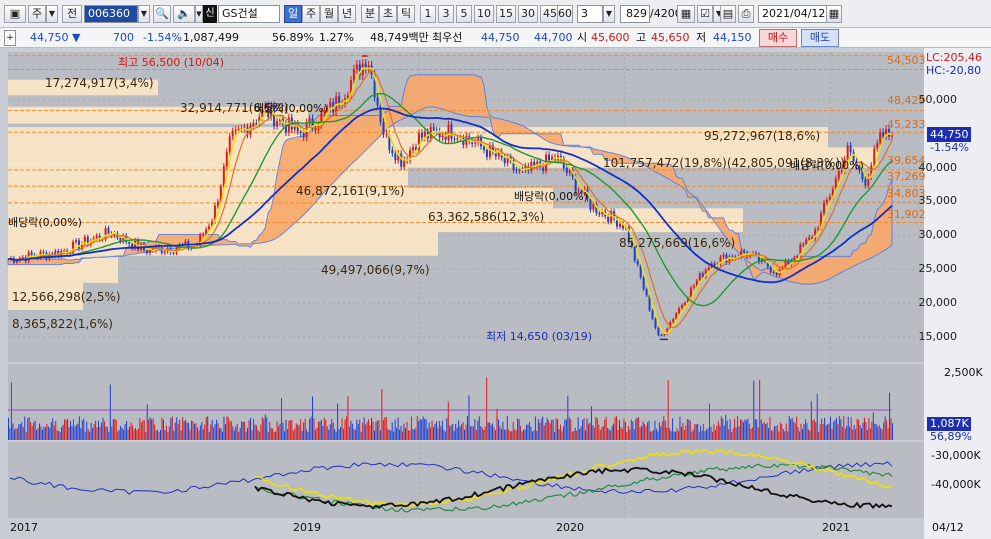 Image resolution: width=991 pixels, height=539 pixels. I want to click on tab-tick: 틱, so click(406, 14).